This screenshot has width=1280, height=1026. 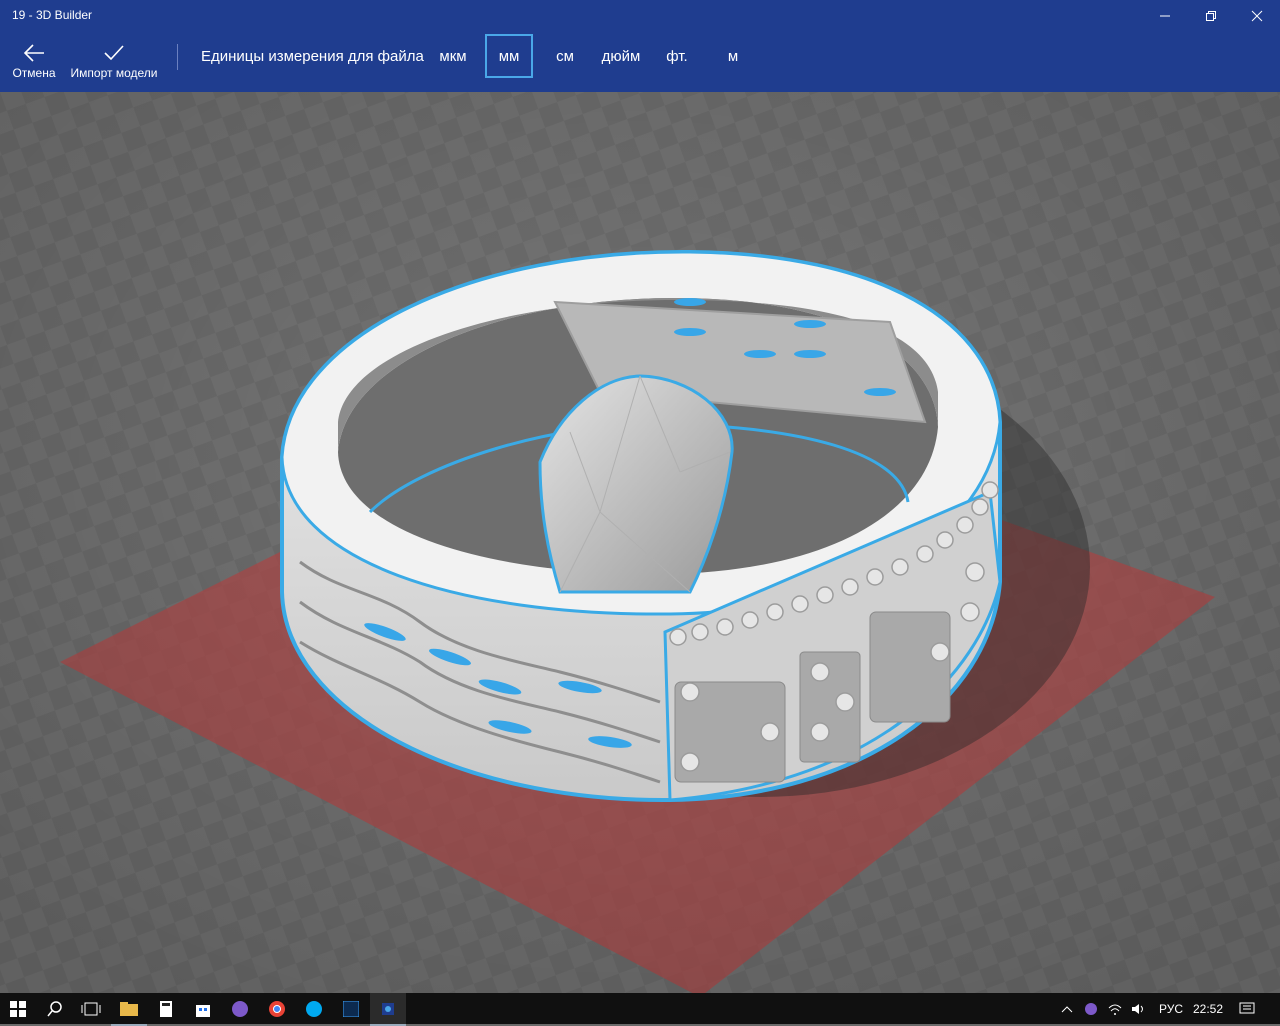 I want to click on units-label: Единицы измерения для файла, so click(x=312, y=56).